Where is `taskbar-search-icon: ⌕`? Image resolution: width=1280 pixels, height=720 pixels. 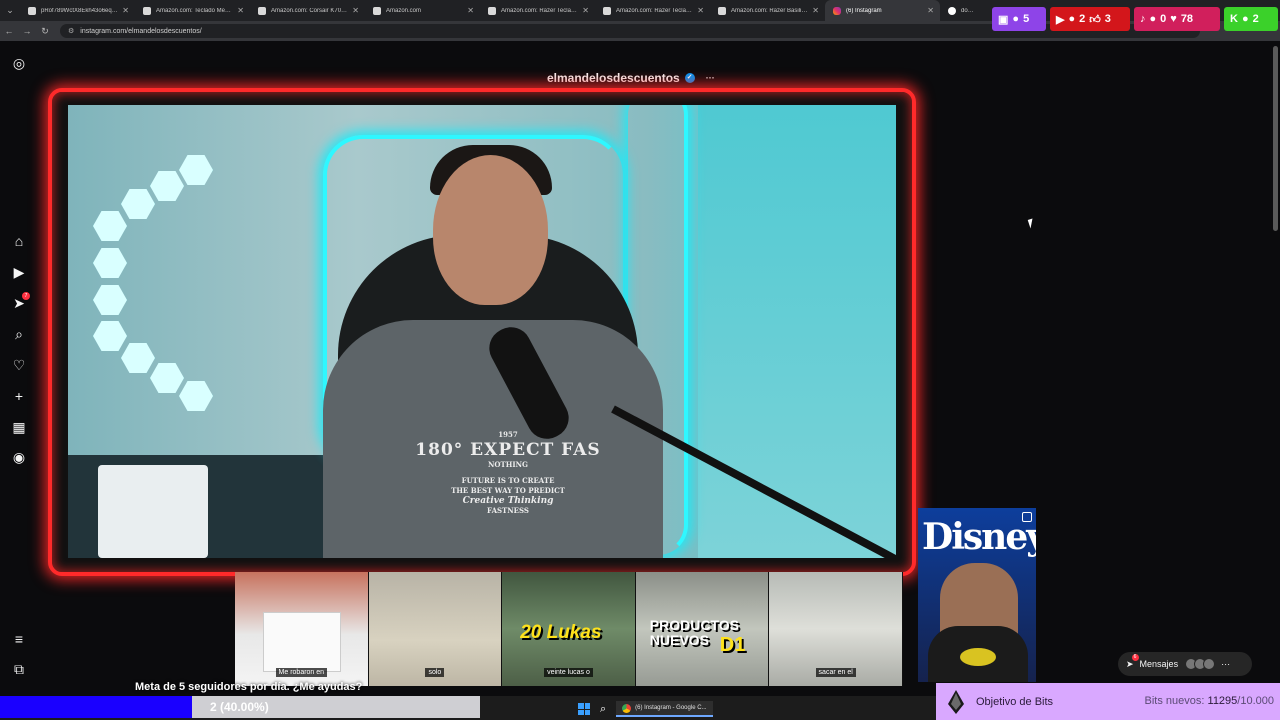
taskbar-search-icon: ⌕ is located at coordinates (603, 709).